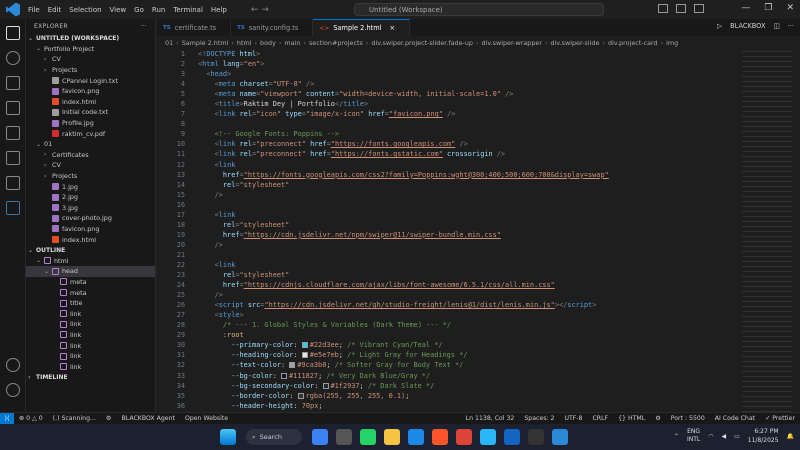  I want to click on folder-item: ⌄ 01, so click(90, 144).